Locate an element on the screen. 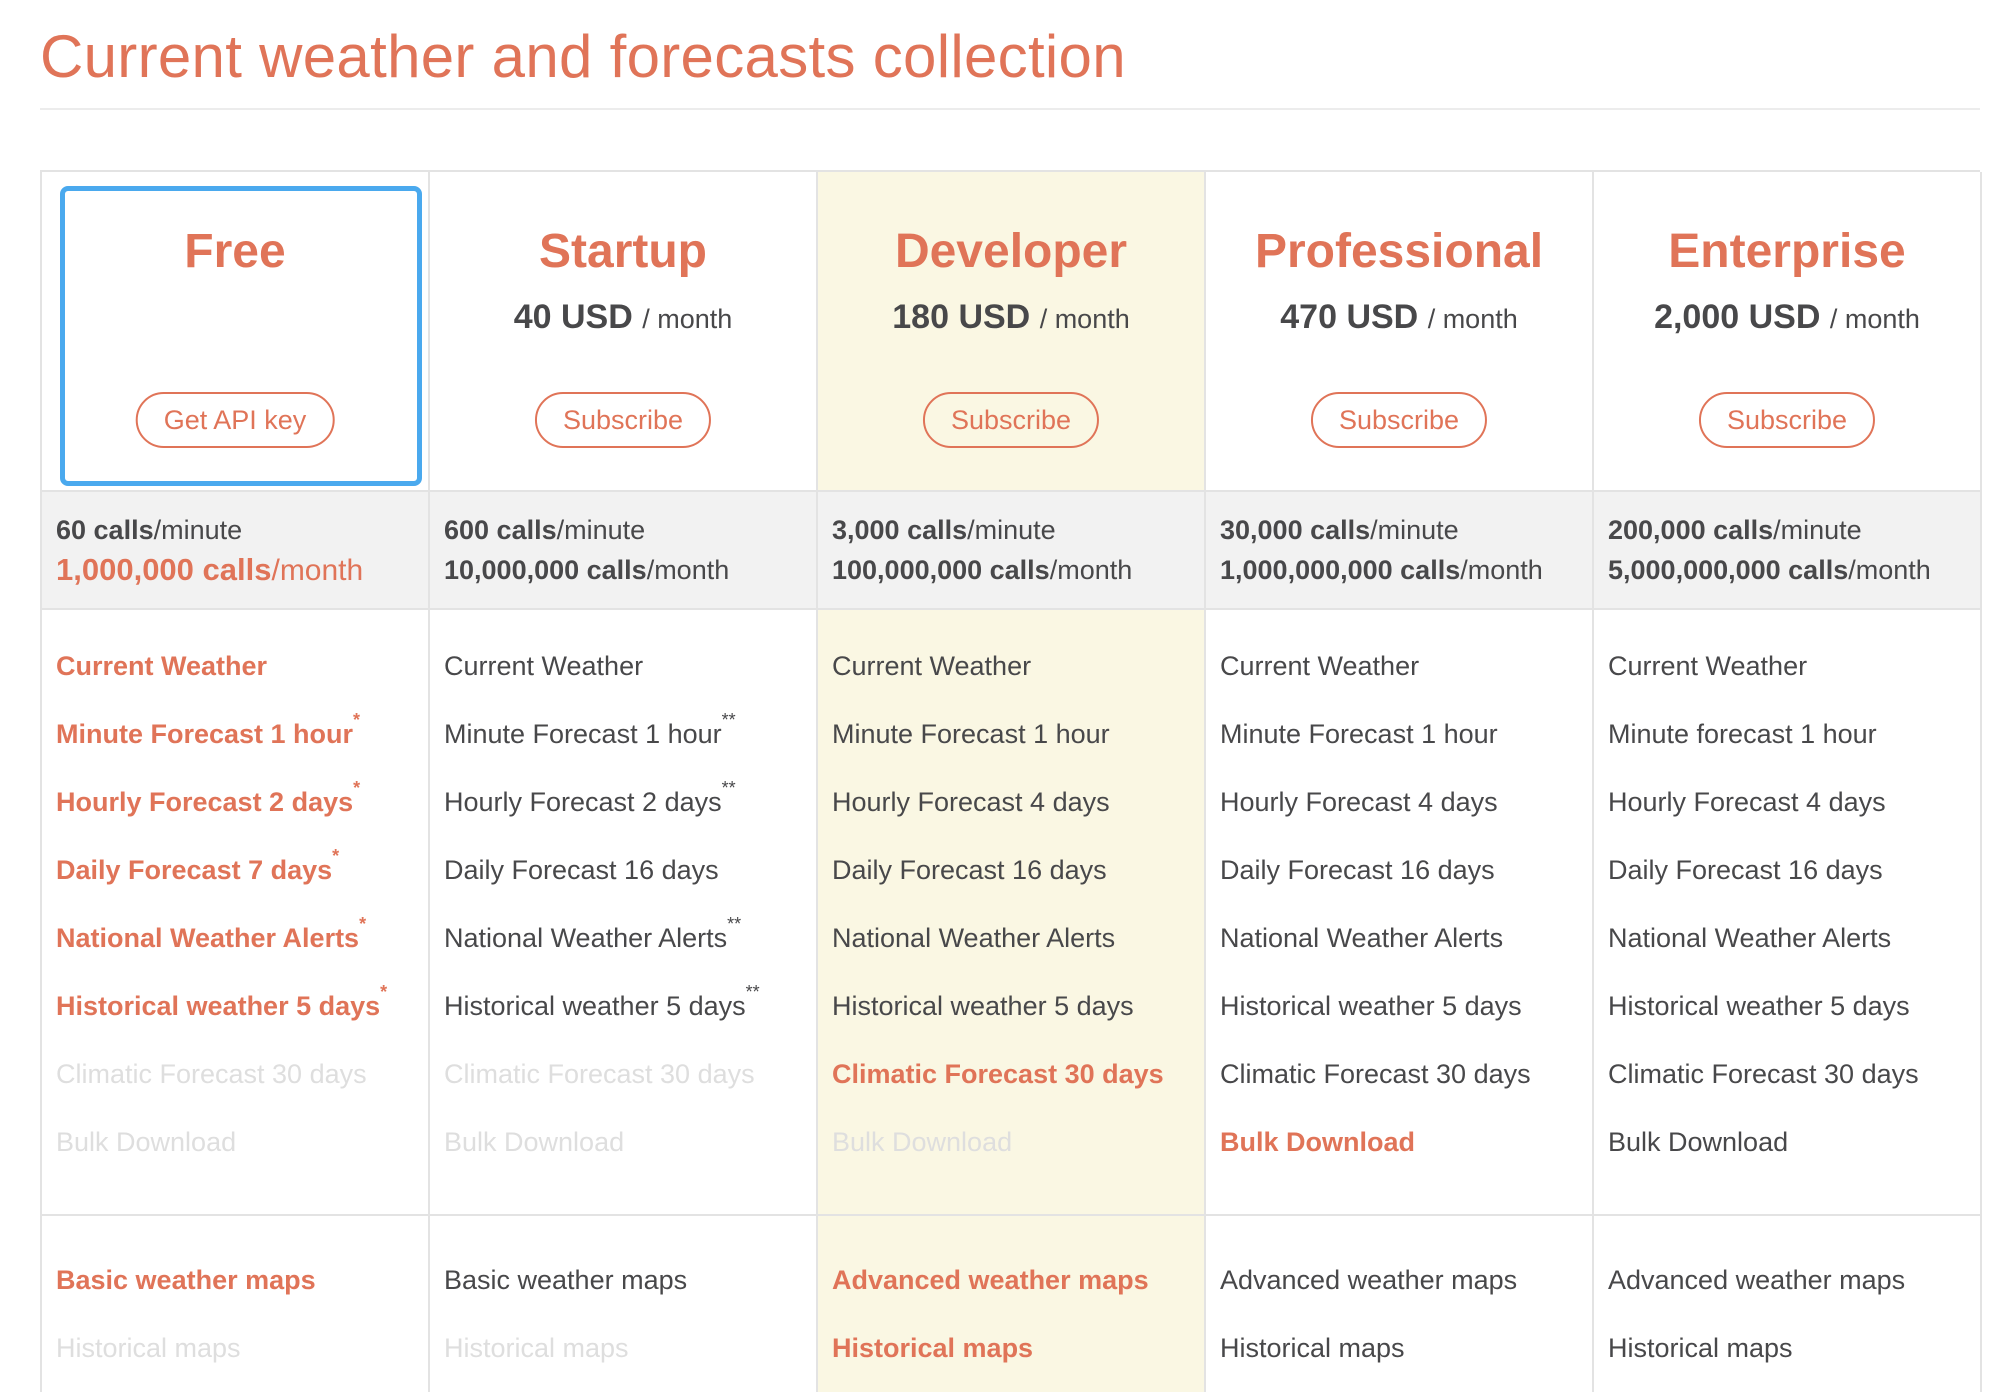  feature-item: Historical weather 5 days** is located at coordinates (602, 1001).